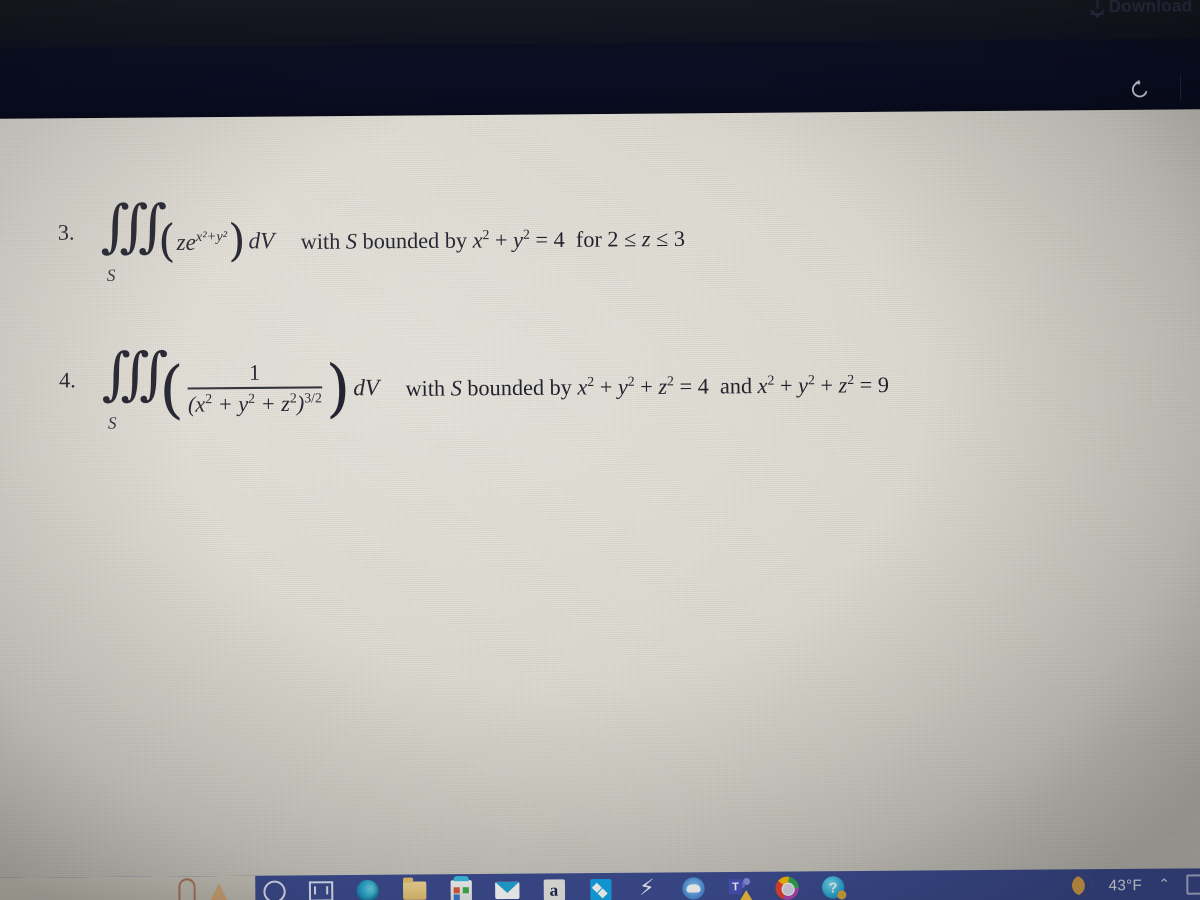 This screenshot has height=900, width=1200. I want to click on integrand: zex²+y², so click(202, 241).